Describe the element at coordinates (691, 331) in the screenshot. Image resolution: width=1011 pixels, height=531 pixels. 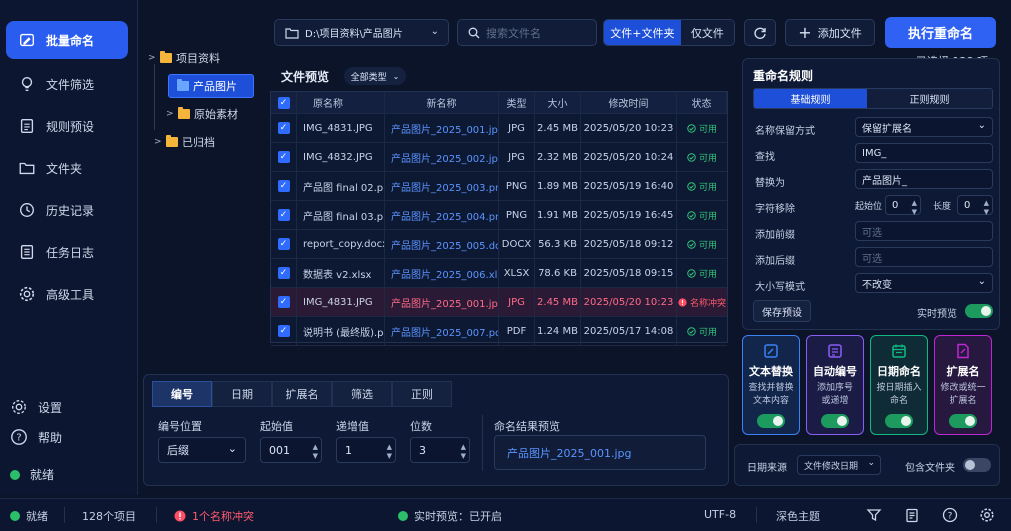
I see `check-circle-icon` at that location.